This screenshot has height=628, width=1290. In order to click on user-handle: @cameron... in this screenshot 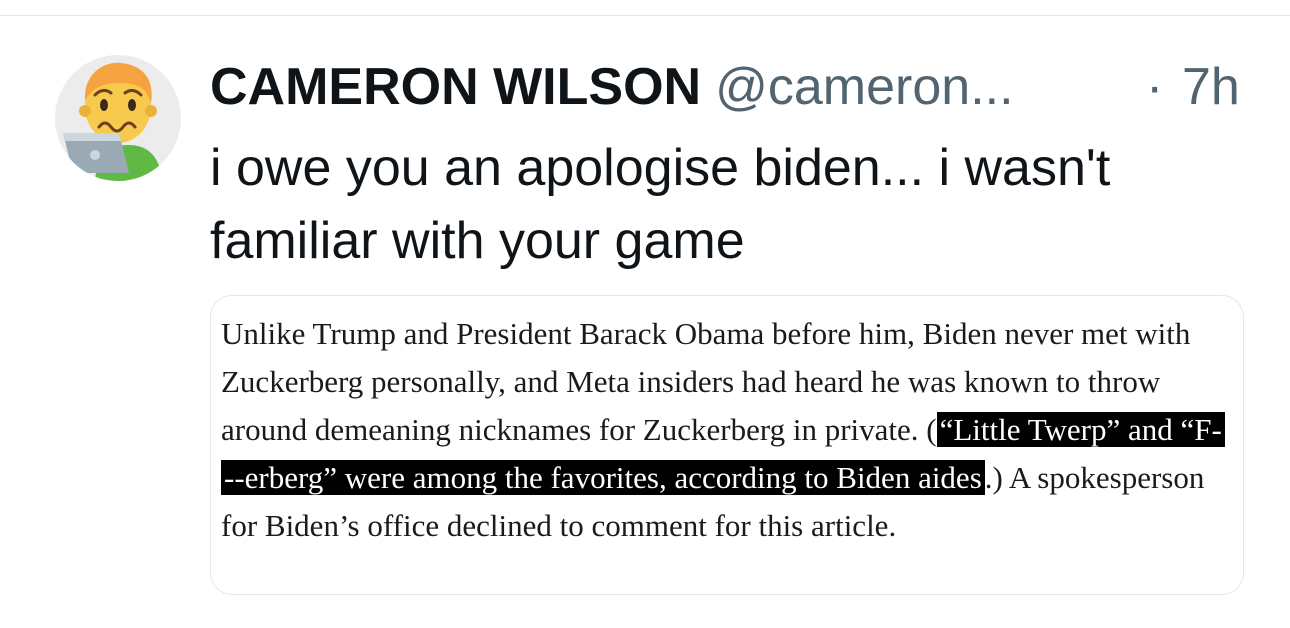, I will do `click(864, 87)`.